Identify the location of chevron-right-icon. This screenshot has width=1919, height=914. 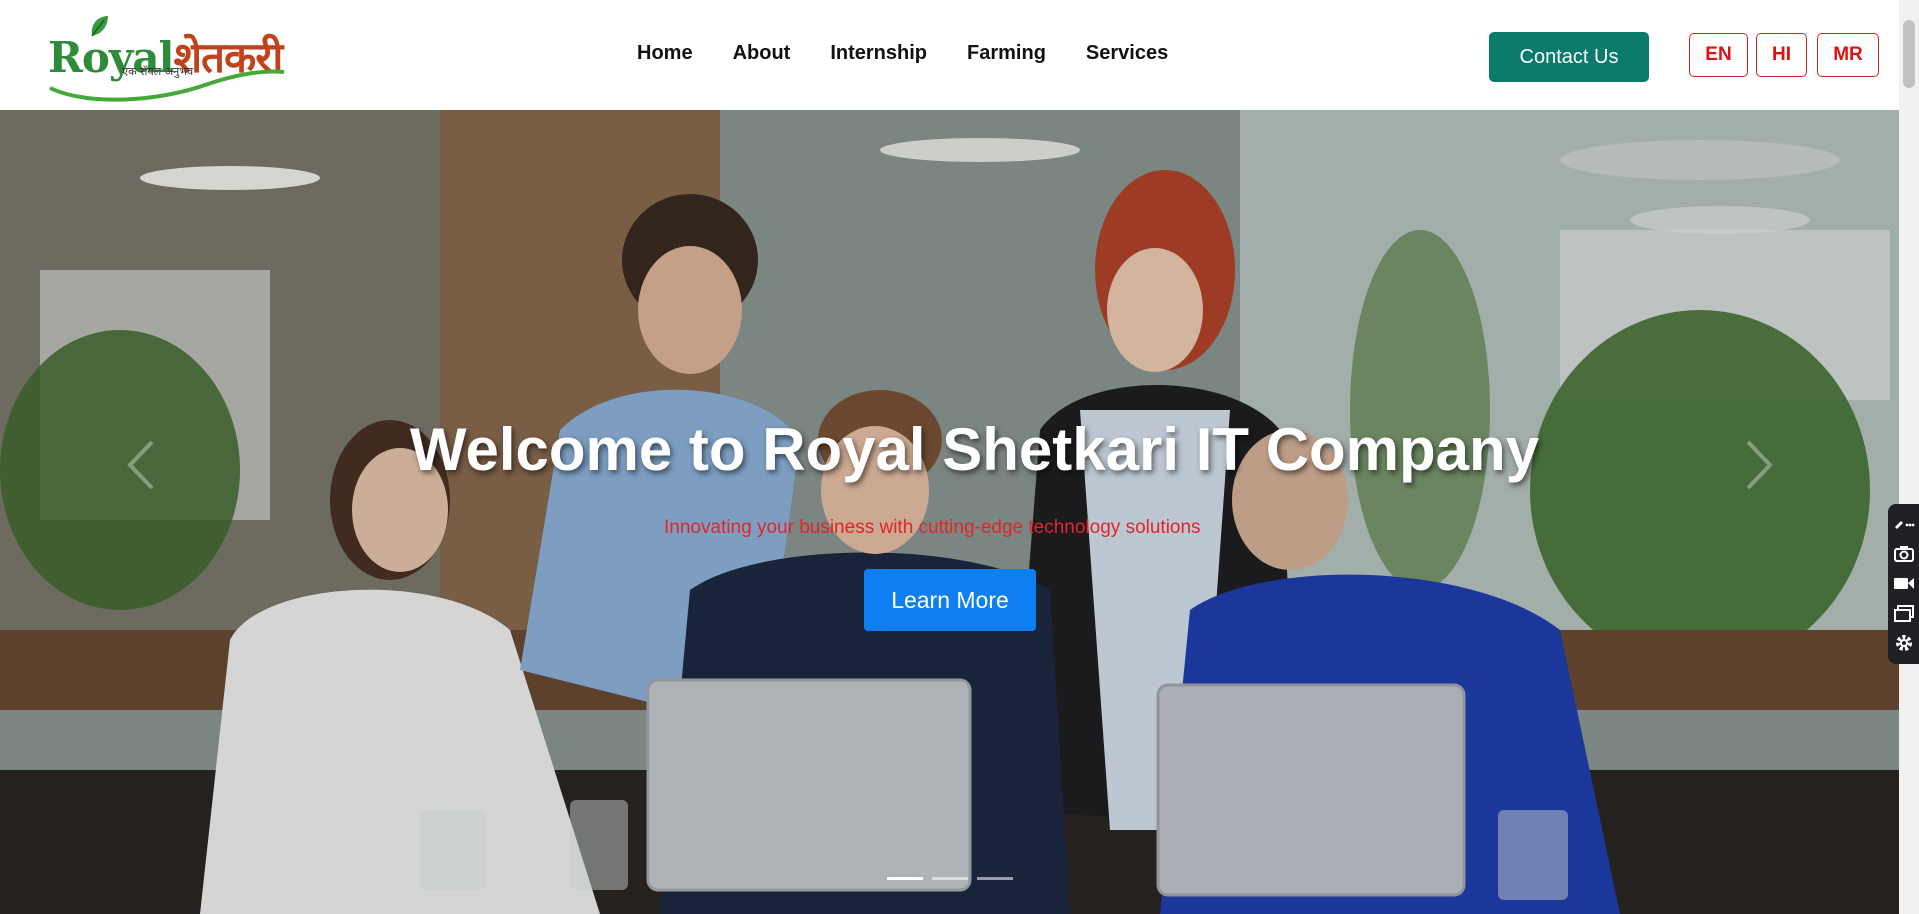
(1759, 465).